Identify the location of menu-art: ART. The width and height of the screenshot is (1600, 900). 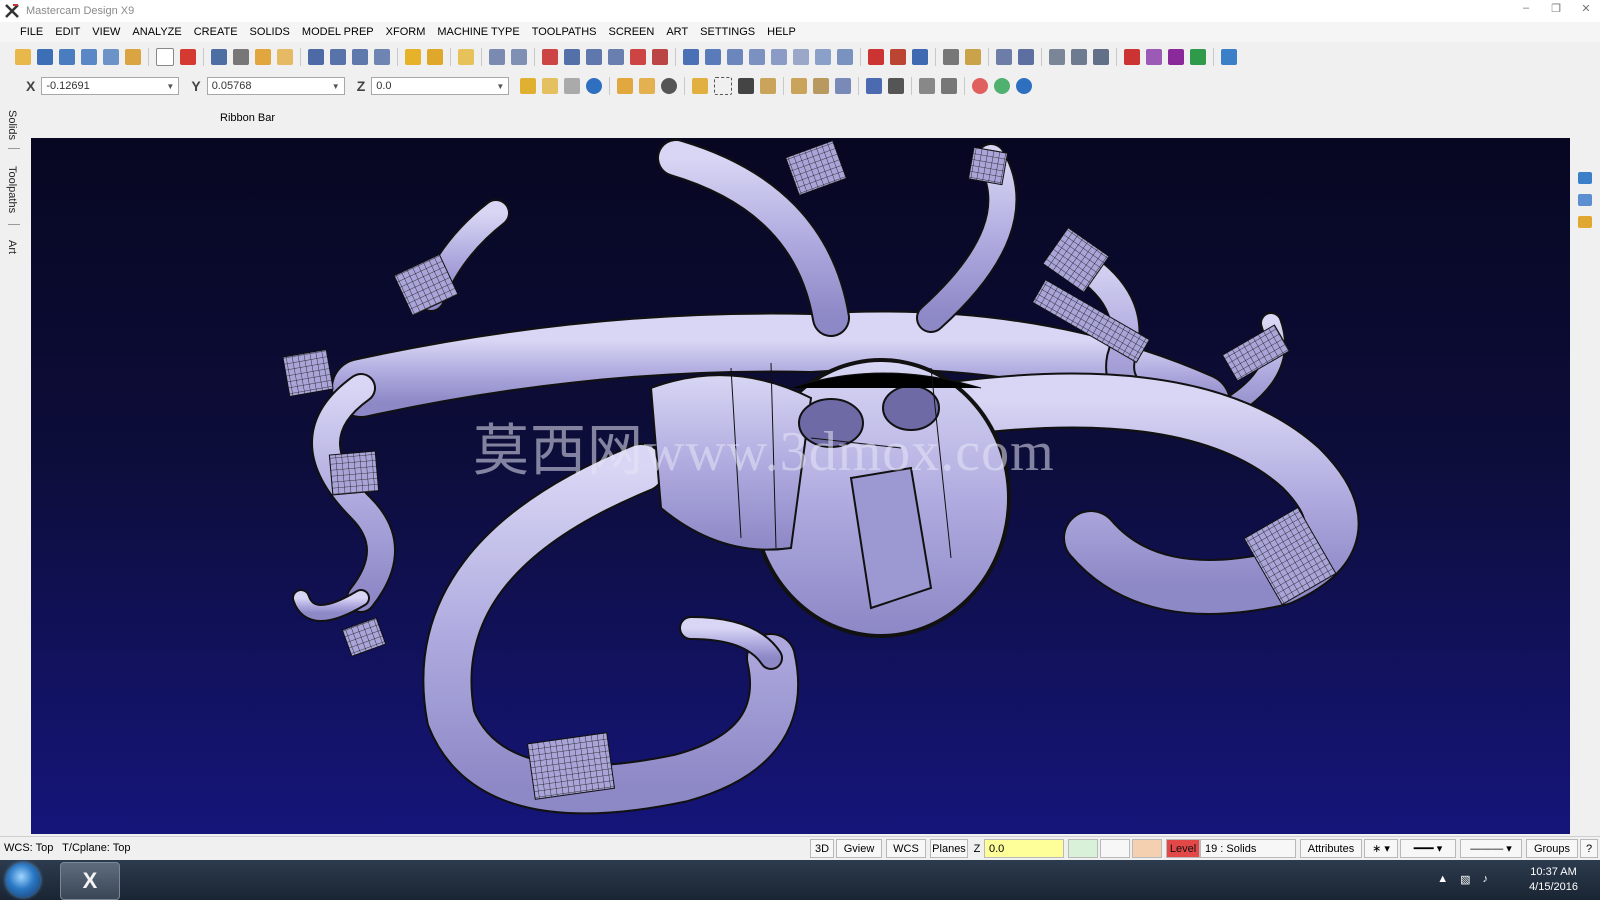
(677, 32).